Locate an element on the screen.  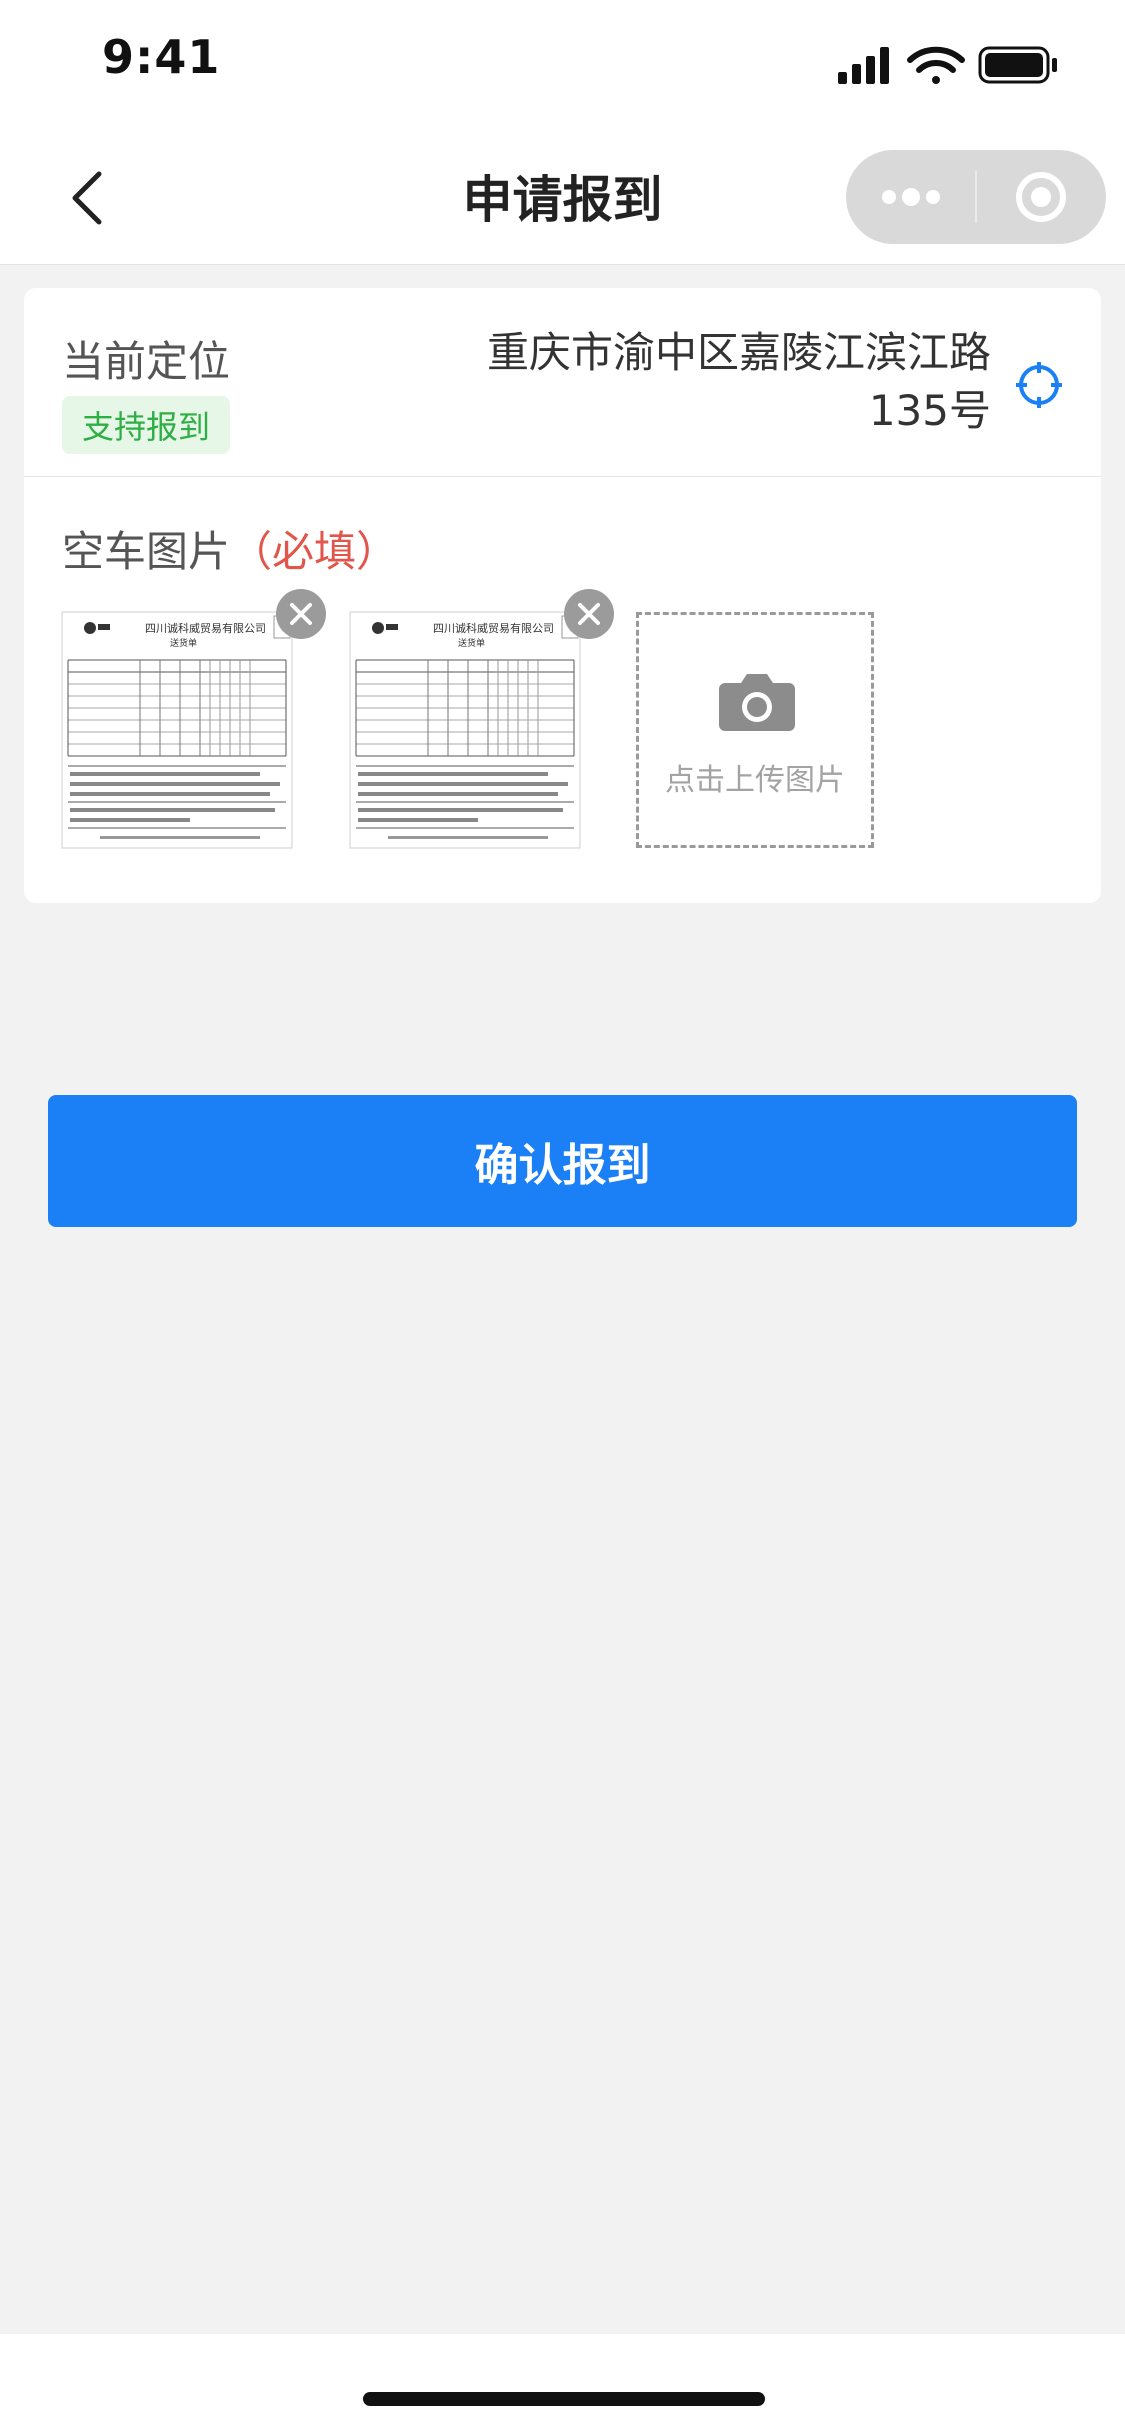
status-bar: 9:41 is located at coordinates (562, 66).